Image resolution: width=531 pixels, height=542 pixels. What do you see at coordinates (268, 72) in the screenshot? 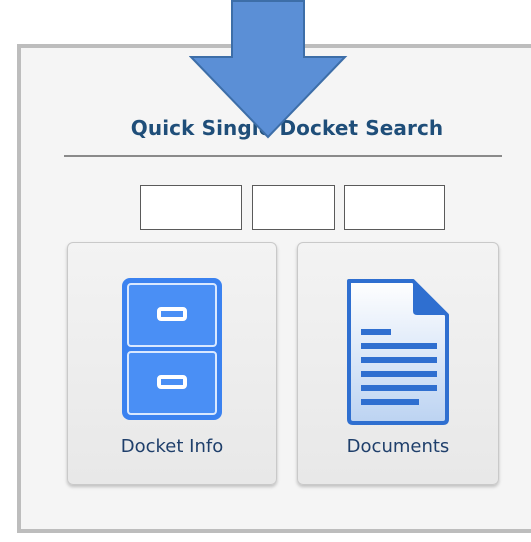
I see `down-arrow-icon` at bounding box center [268, 72].